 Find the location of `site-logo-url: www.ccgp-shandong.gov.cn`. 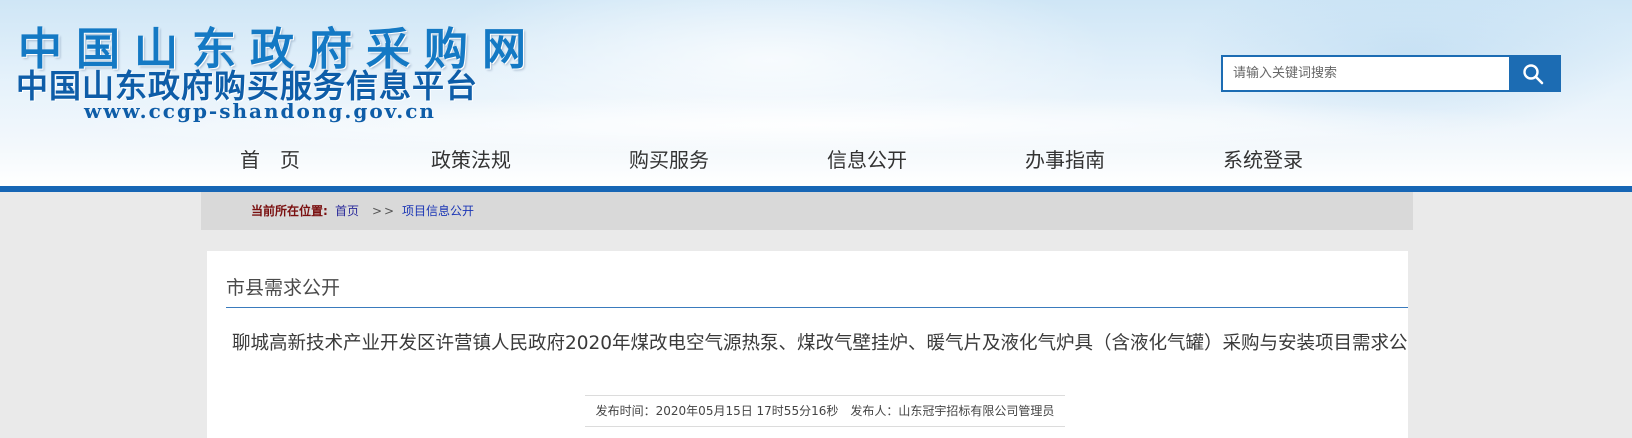

site-logo-url: www.ccgp-shandong.gov.cn is located at coordinates (260, 111).